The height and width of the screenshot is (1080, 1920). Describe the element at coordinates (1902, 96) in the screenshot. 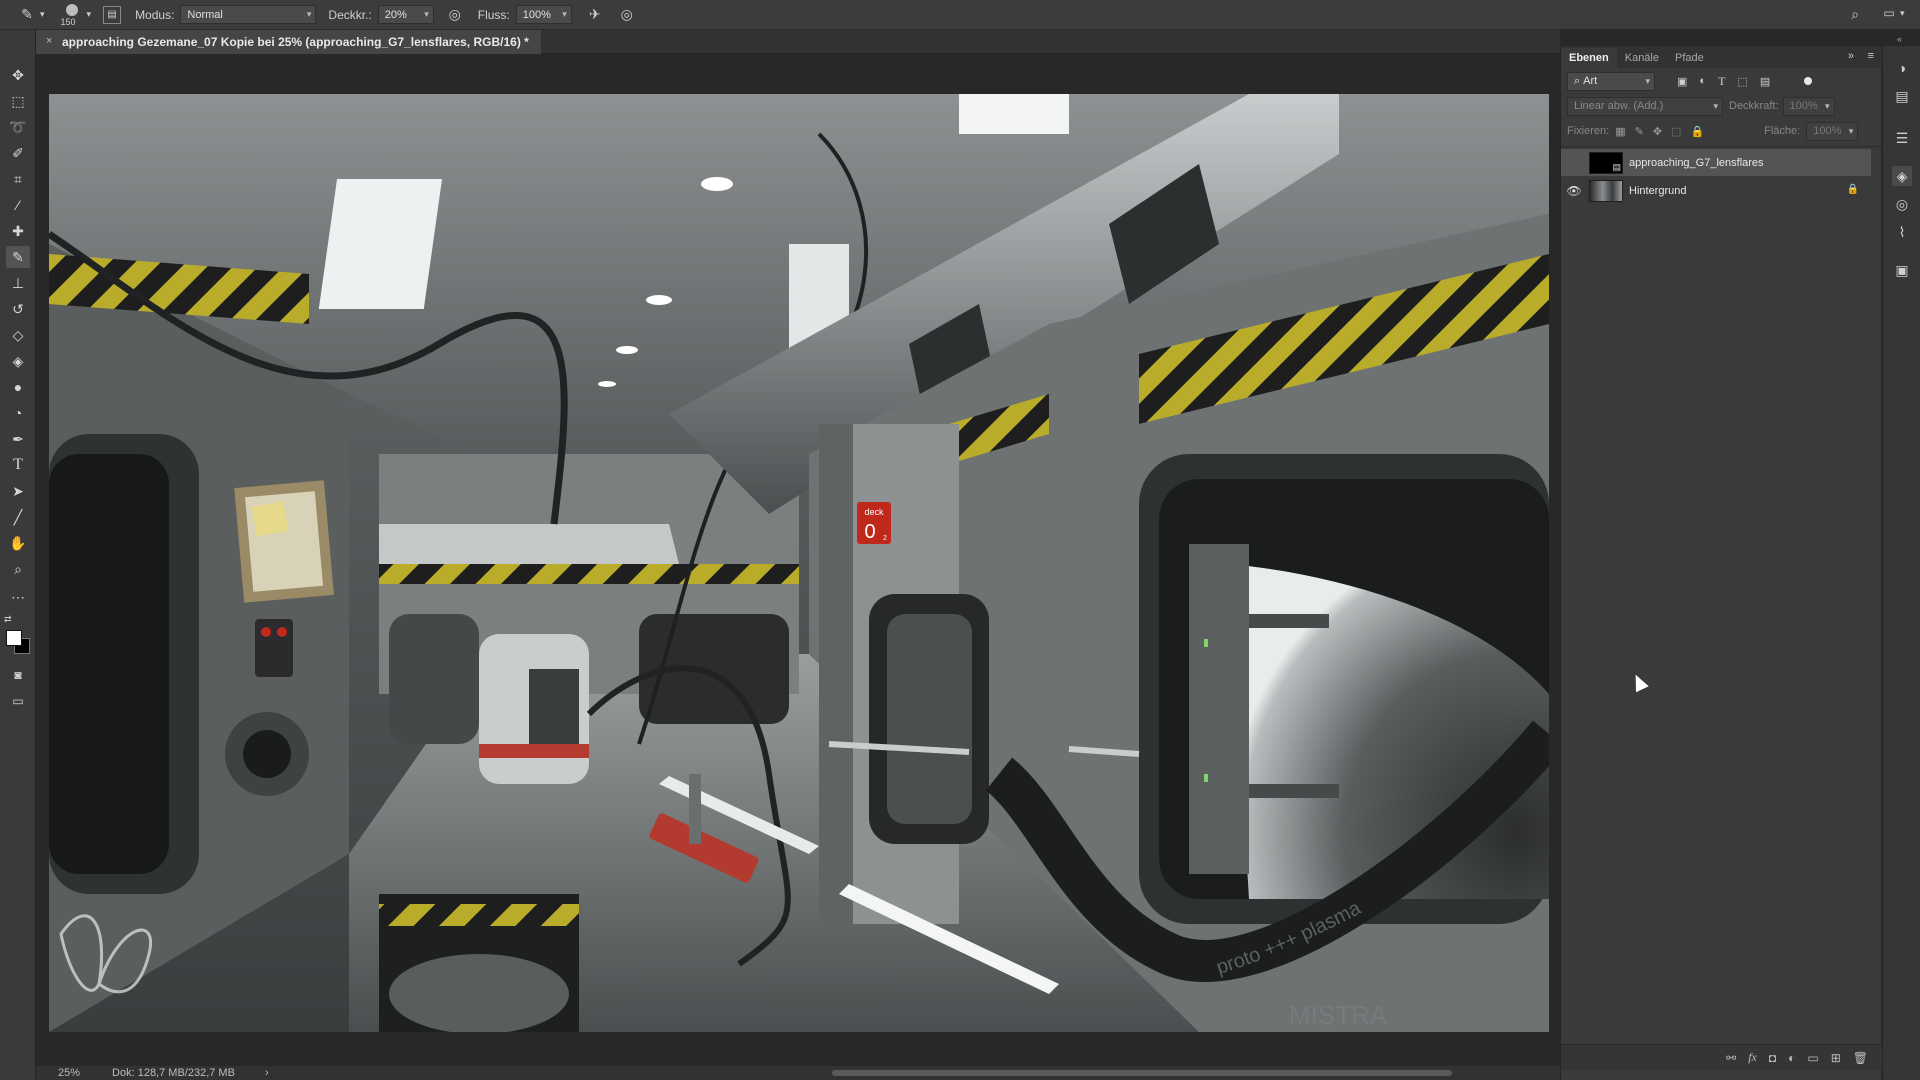

I see `libraries-panel-icon: ▤` at that location.